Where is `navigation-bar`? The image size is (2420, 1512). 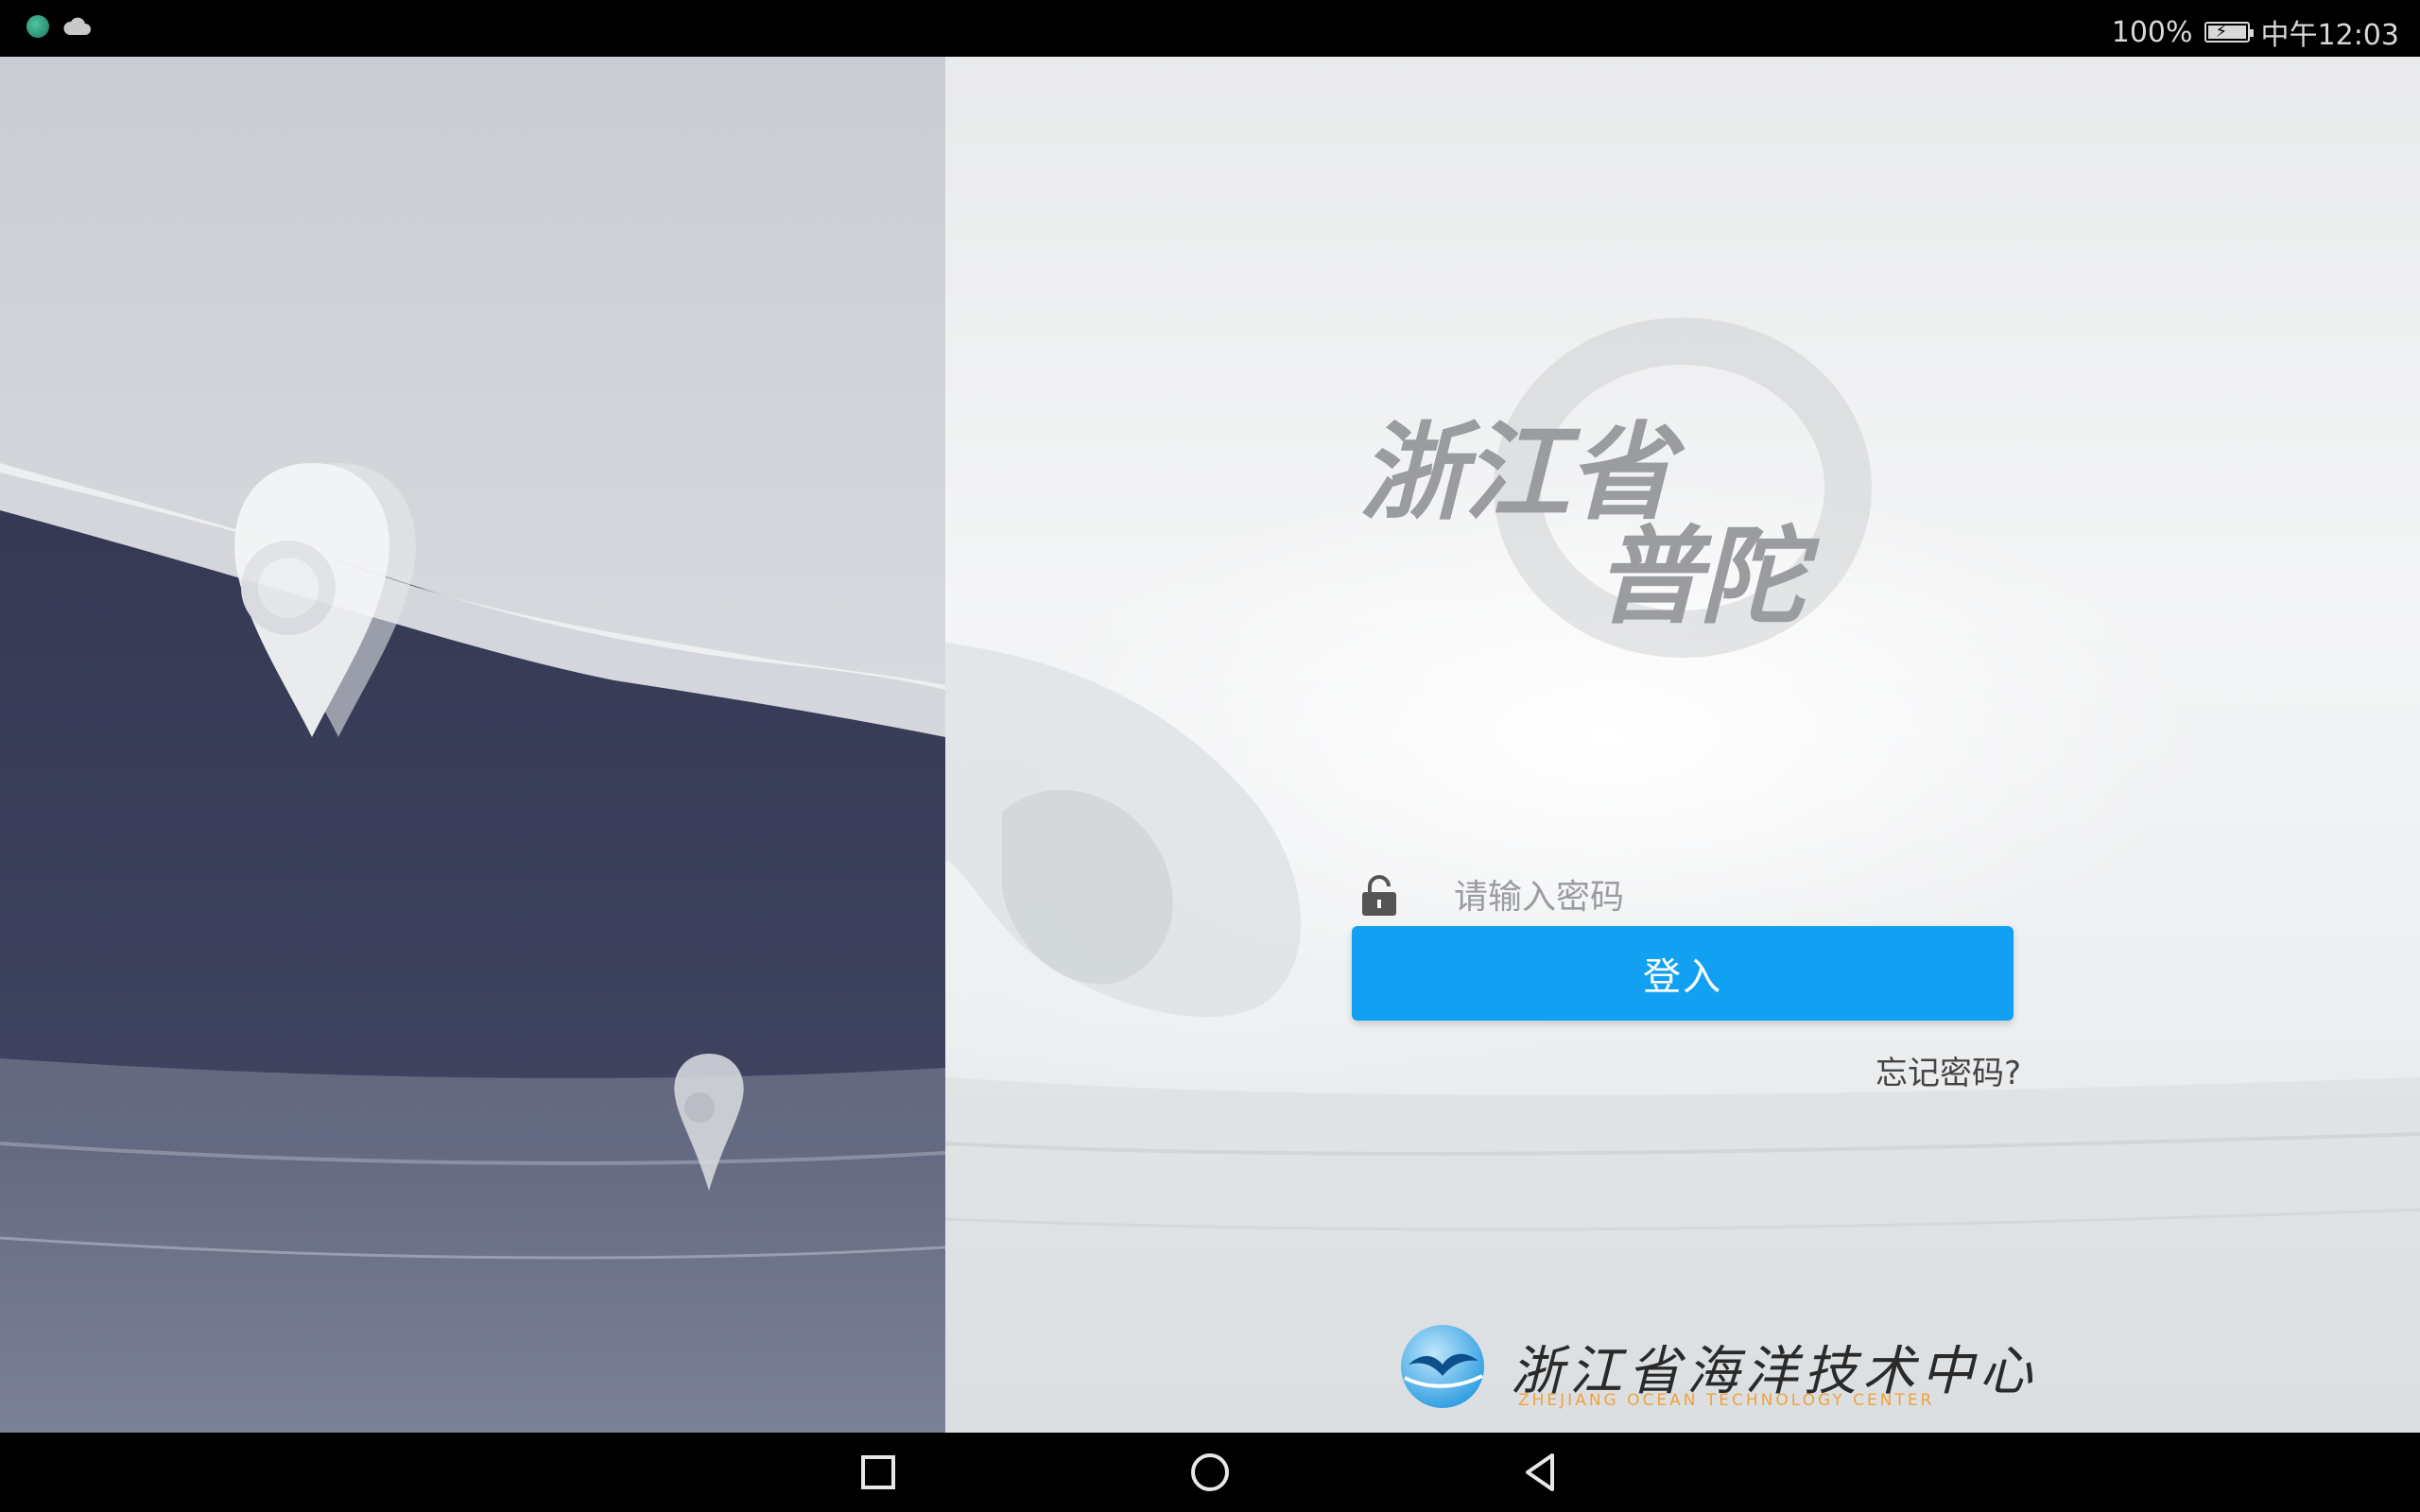 navigation-bar is located at coordinates (1210, 1472).